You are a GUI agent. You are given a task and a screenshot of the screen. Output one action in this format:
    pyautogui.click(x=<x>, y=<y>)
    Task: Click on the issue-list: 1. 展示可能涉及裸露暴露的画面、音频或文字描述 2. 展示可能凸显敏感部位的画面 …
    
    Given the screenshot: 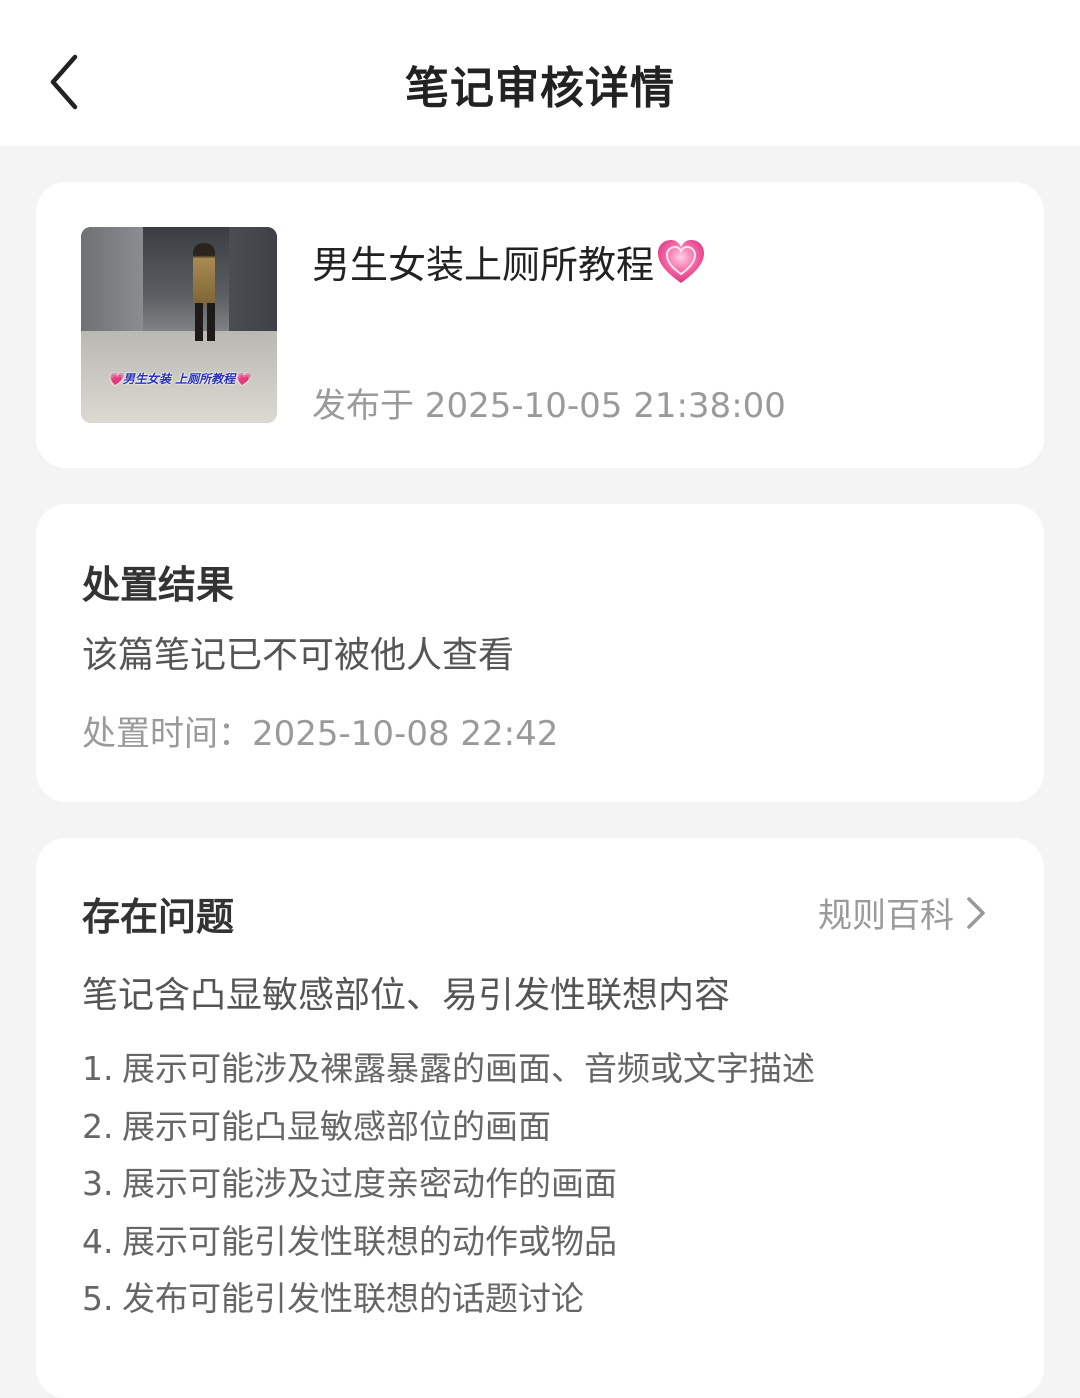 What is the action you would take?
    pyautogui.click(x=448, y=1192)
    